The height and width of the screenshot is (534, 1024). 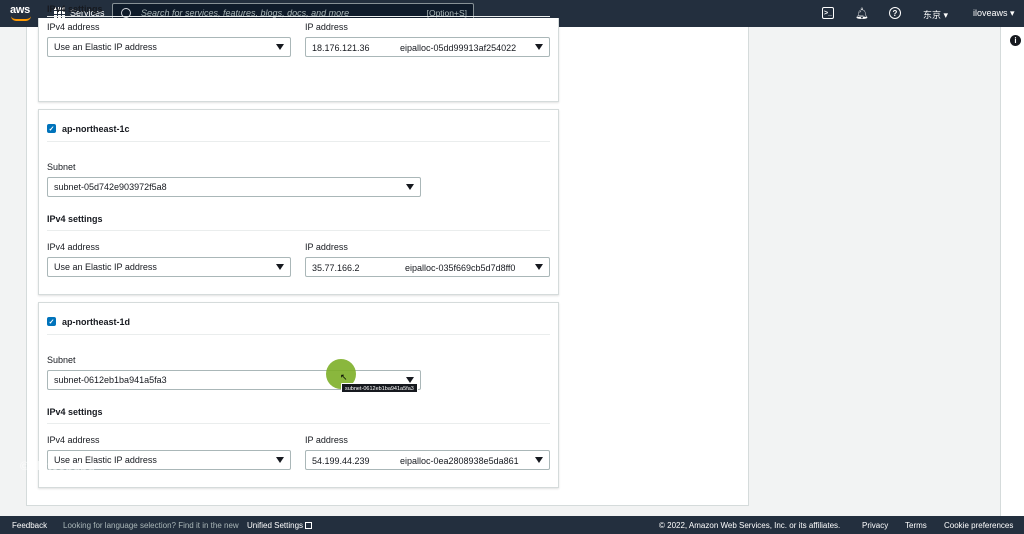 I want to click on allocation-id: eipalloc-05dd99913af254022, so click(x=458, y=48).